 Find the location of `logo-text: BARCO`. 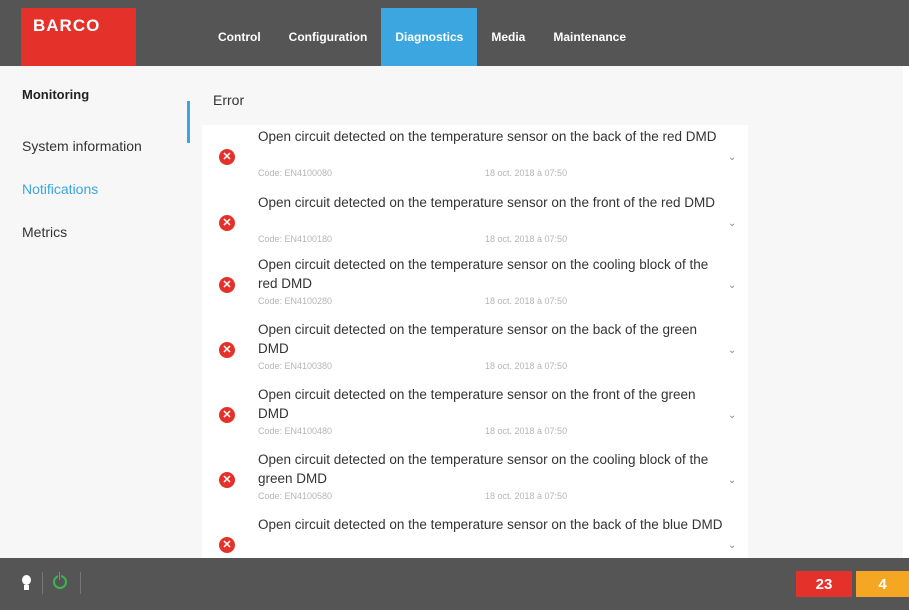

logo-text: BARCO is located at coordinates (67, 25).